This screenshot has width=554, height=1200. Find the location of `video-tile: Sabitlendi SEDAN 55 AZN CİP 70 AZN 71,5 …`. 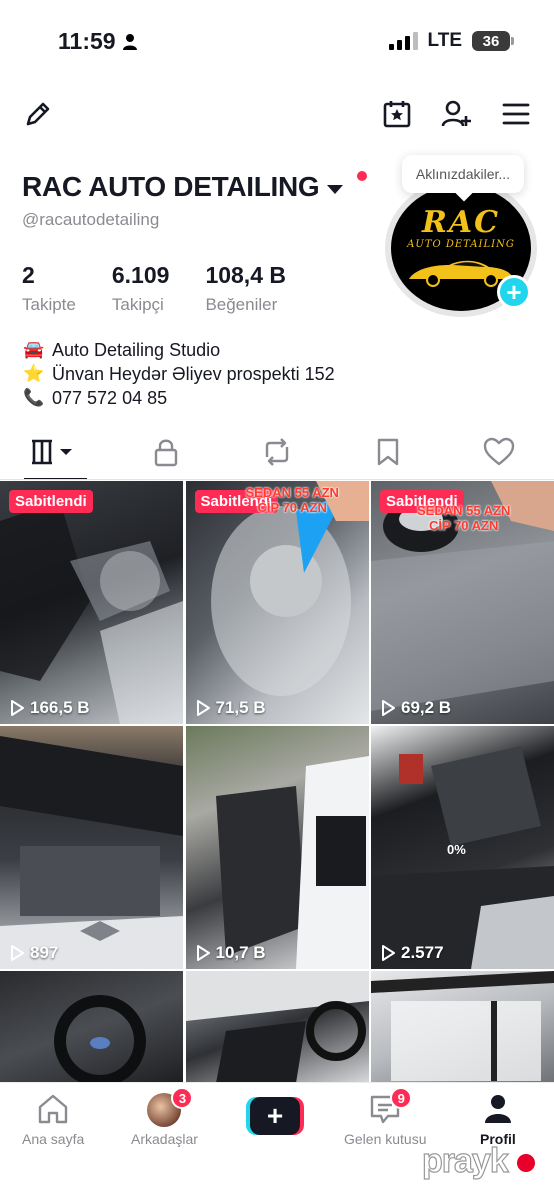

video-tile: Sabitlendi SEDAN 55 AZN CİP 70 AZN 71,5 … is located at coordinates (277, 602).